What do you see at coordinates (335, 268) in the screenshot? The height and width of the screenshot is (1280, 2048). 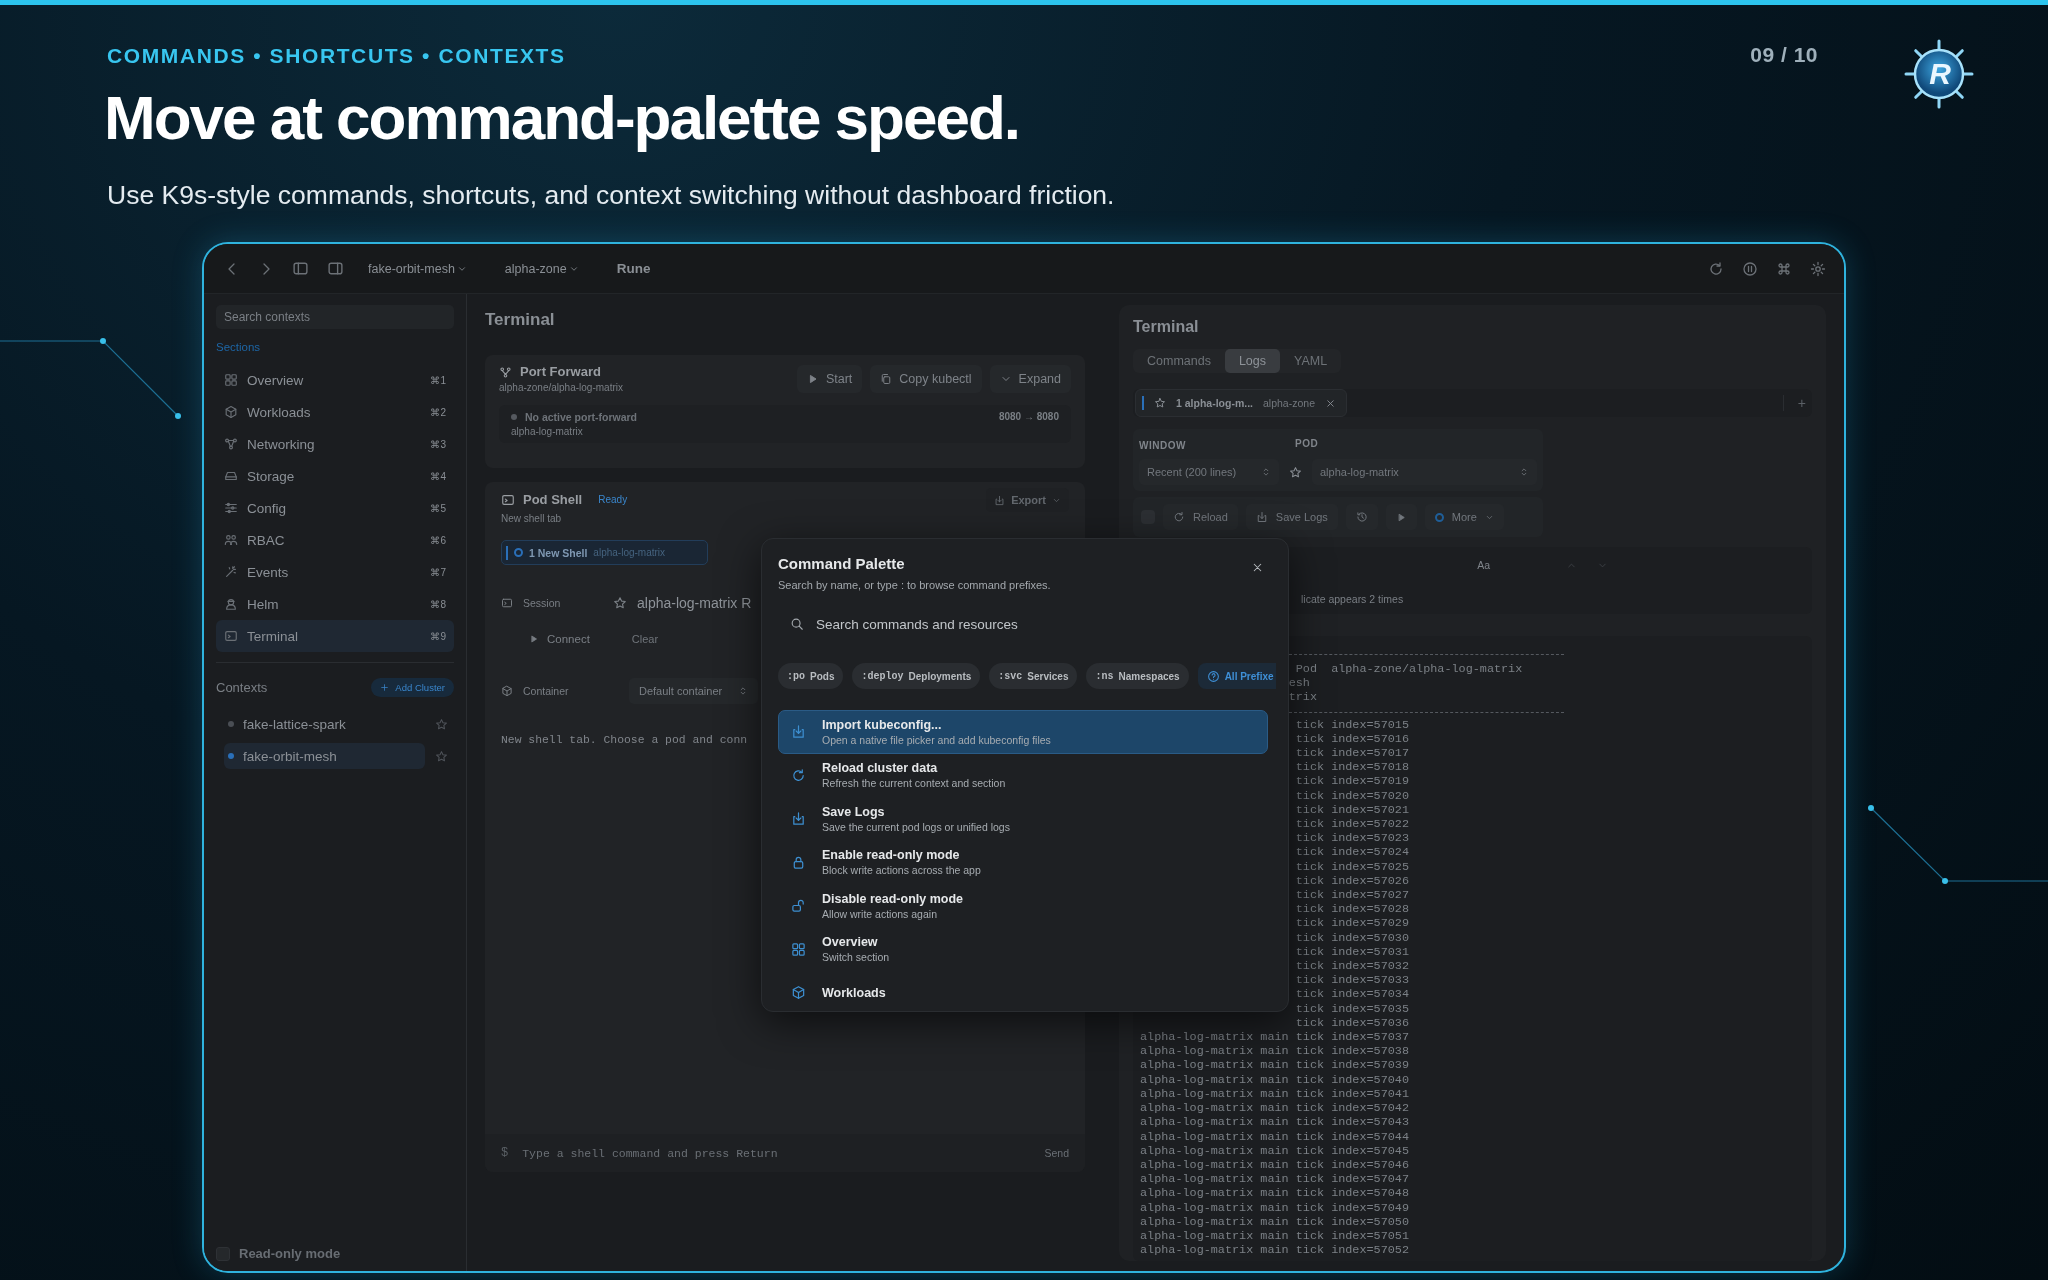 I see `panel-icon` at bounding box center [335, 268].